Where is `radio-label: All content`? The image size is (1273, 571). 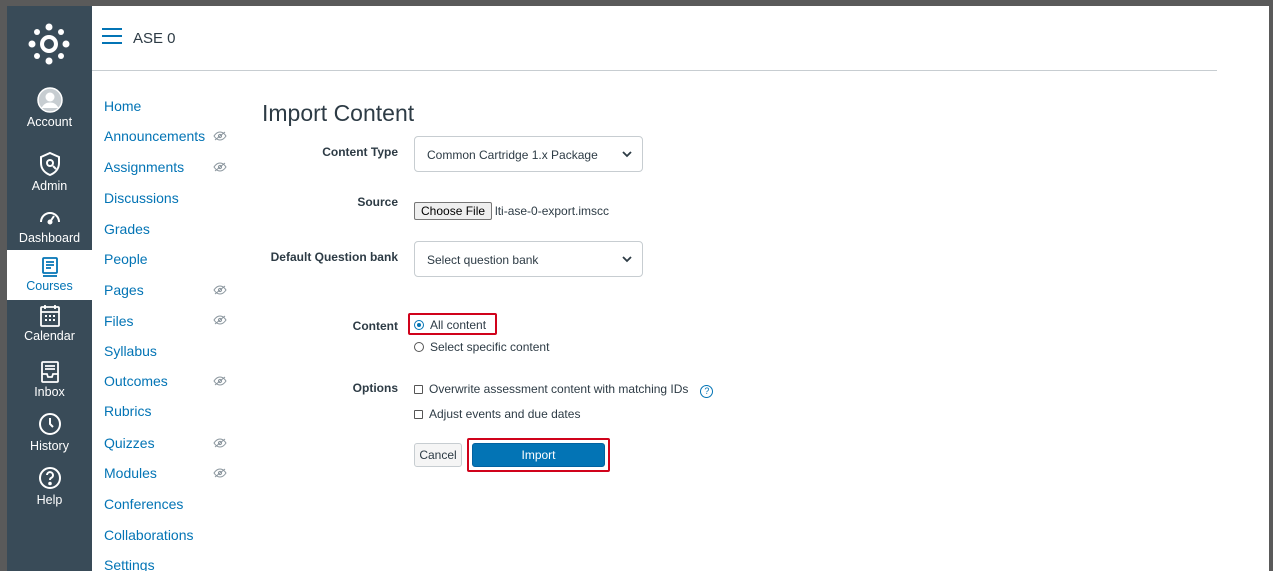 radio-label: All content is located at coordinates (458, 325).